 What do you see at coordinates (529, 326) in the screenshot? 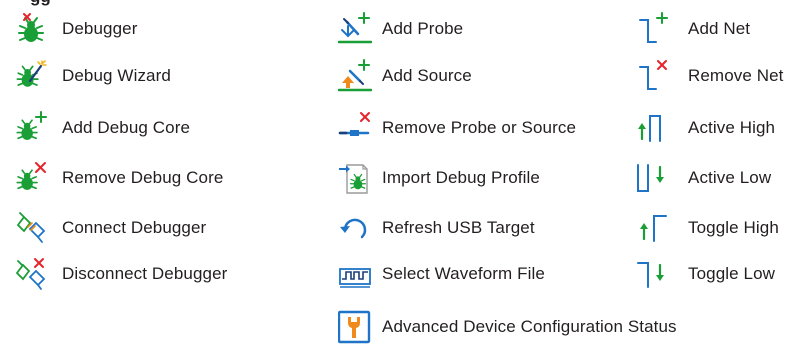
I see `legend-label: Advanced Device Configuration Status` at bounding box center [529, 326].